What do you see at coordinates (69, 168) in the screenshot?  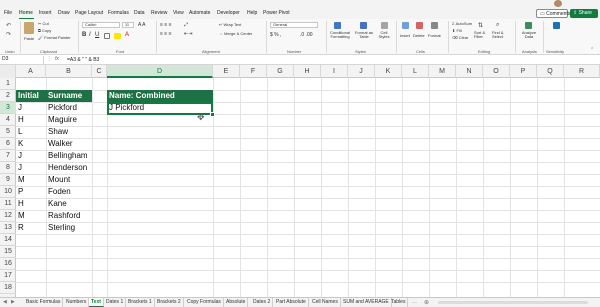 I see `cell-b8: Henderson` at bounding box center [69, 168].